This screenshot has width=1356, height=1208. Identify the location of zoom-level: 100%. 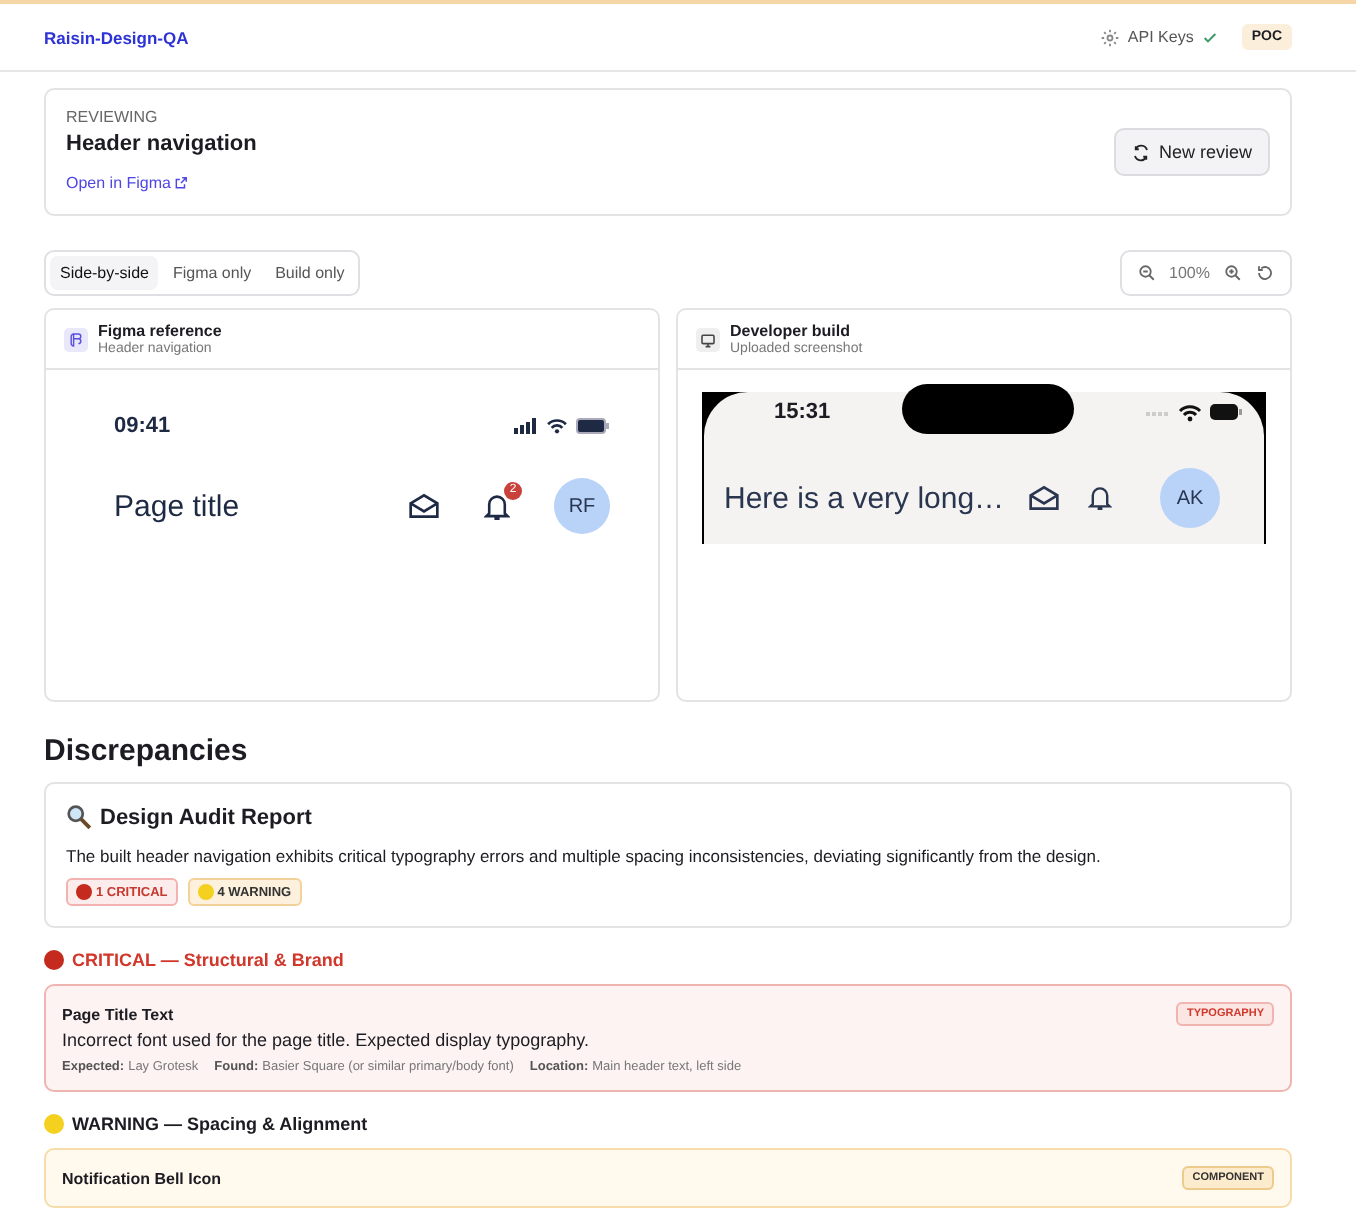
(1189, 273).